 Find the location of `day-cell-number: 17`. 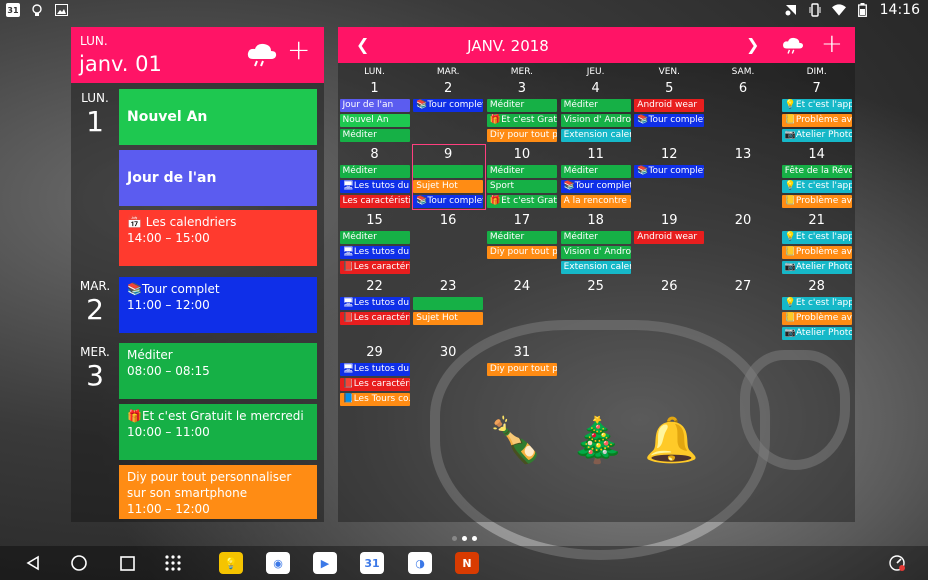

day-cell-number: 17 is located at coordinates (521, 220).